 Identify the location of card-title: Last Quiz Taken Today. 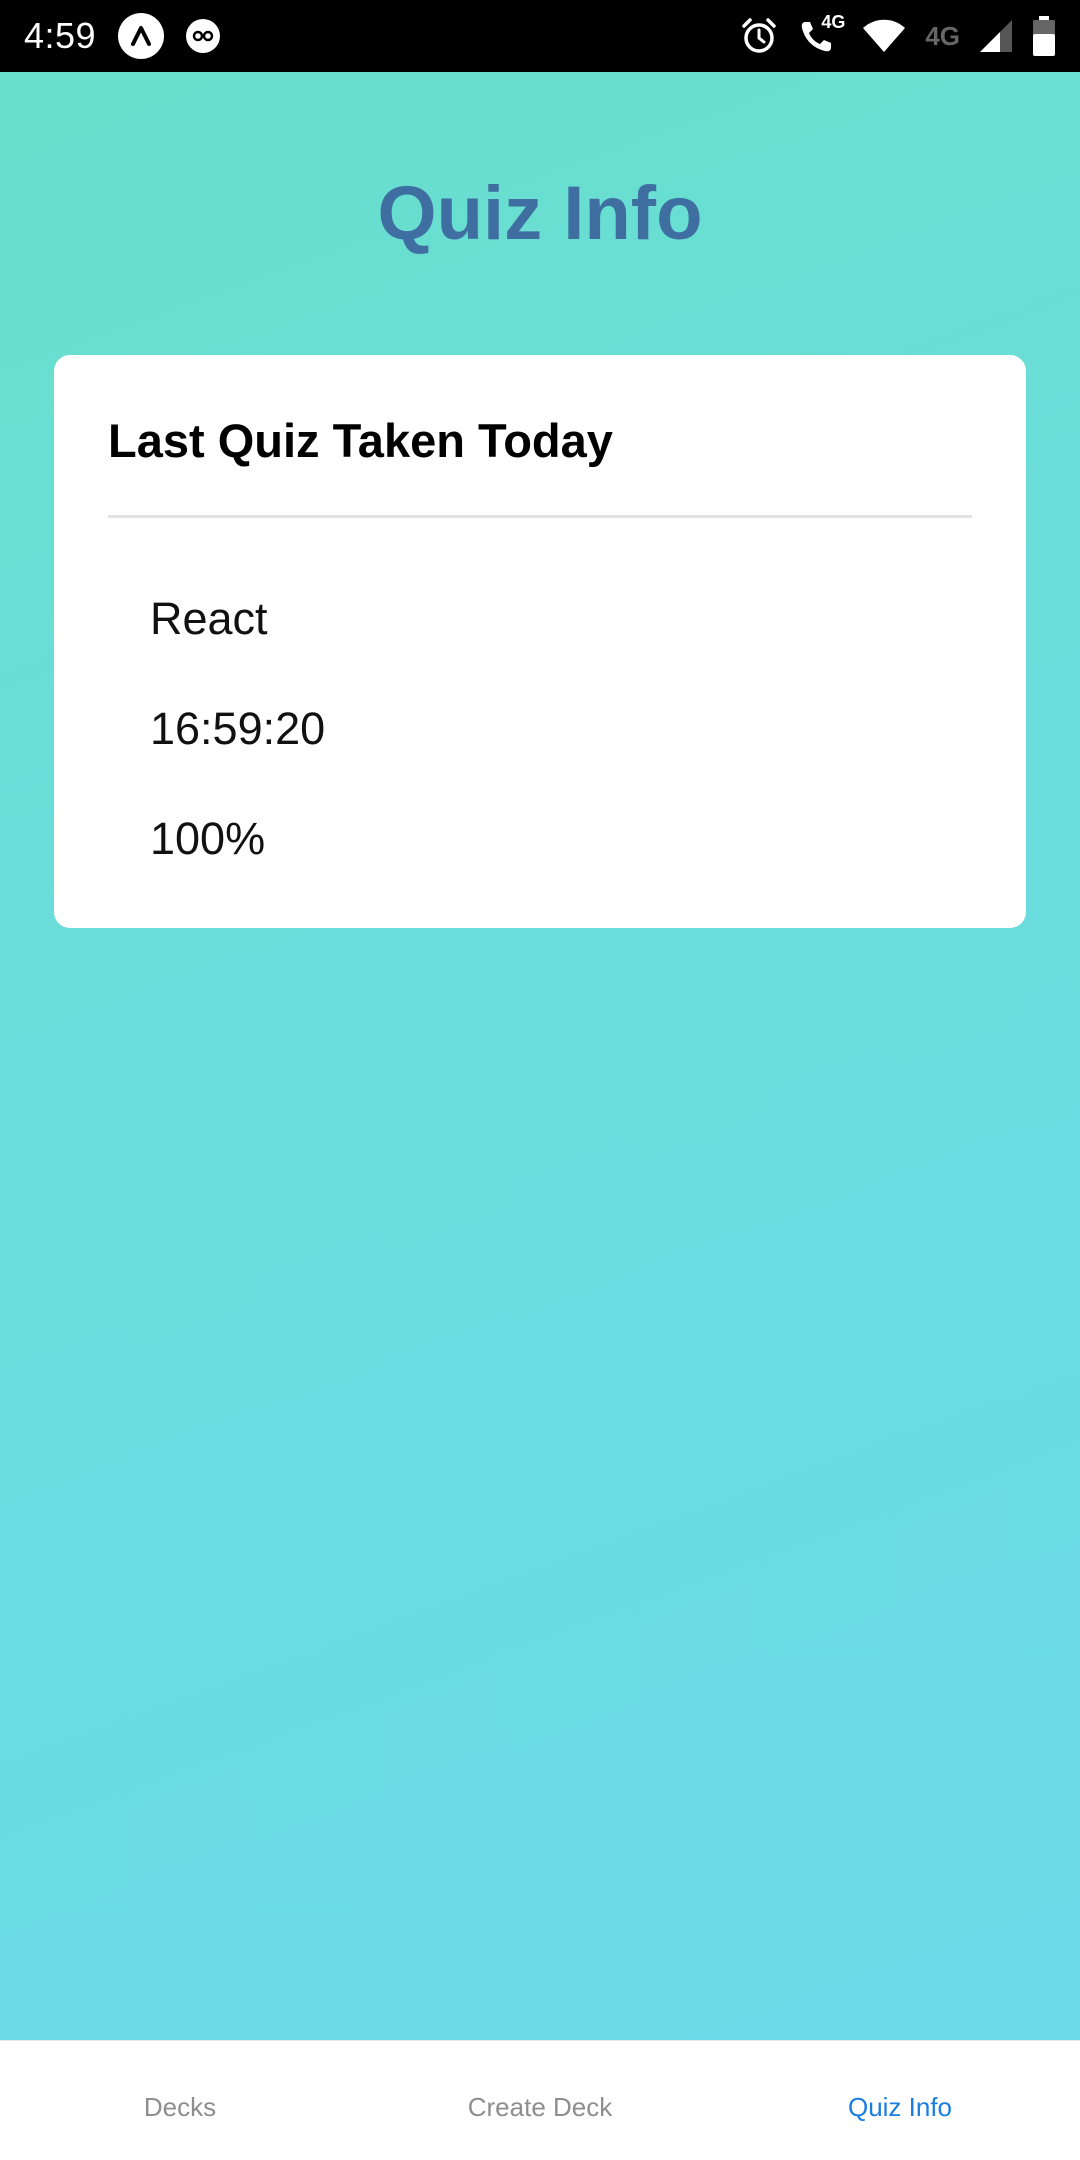
(360, 440).